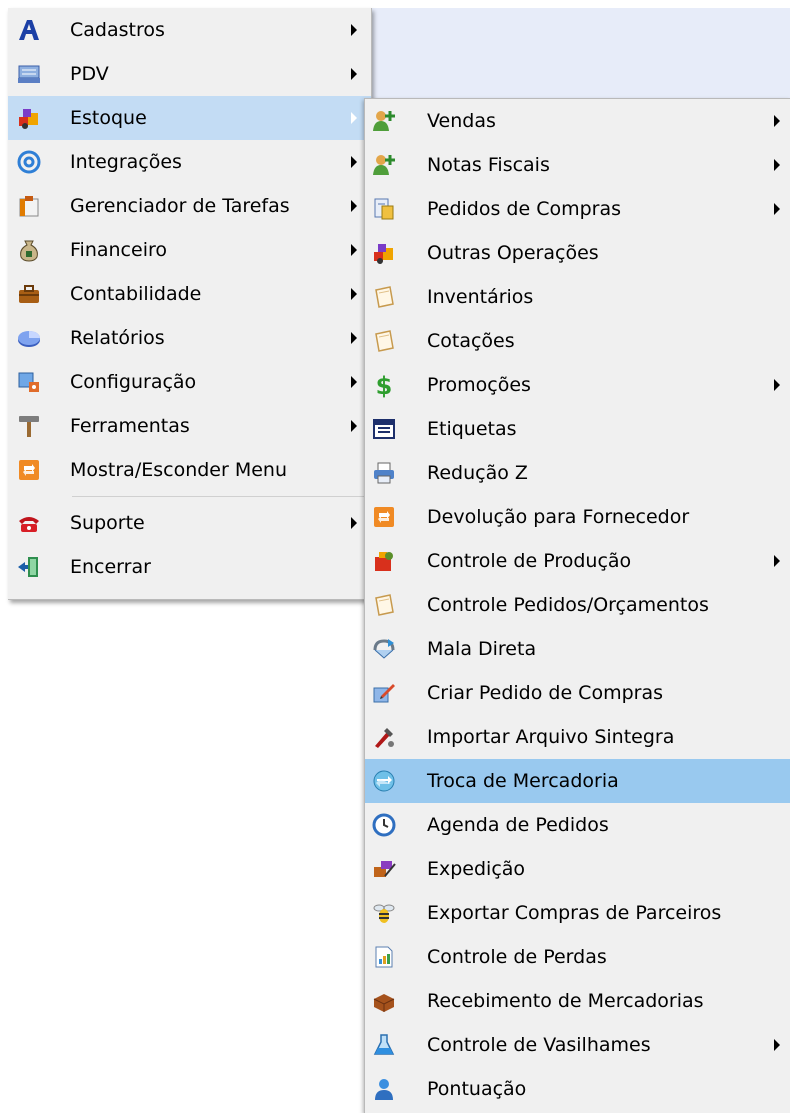 The height and width of the screenshot is (1113, 790). What do you see at coordinates (577, 869) in the screenshot?
I see `submenu-item-expedicao: Expedição` at bounding box center [577, 869].